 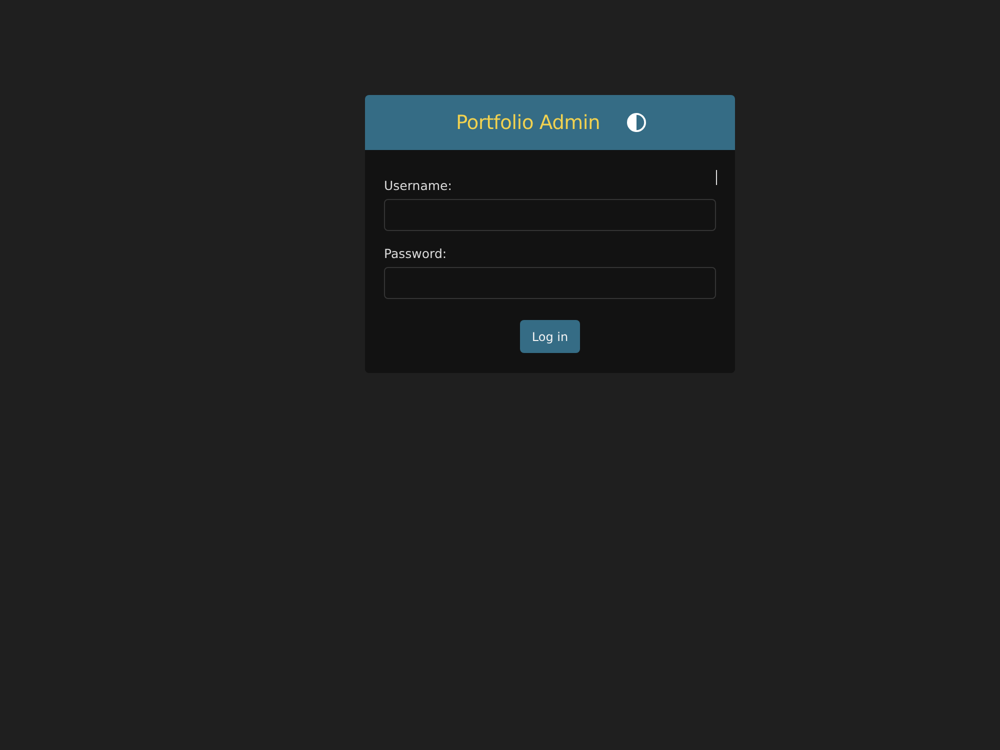 I want to click on text-cursor-icon, so click(x=716, y=177).